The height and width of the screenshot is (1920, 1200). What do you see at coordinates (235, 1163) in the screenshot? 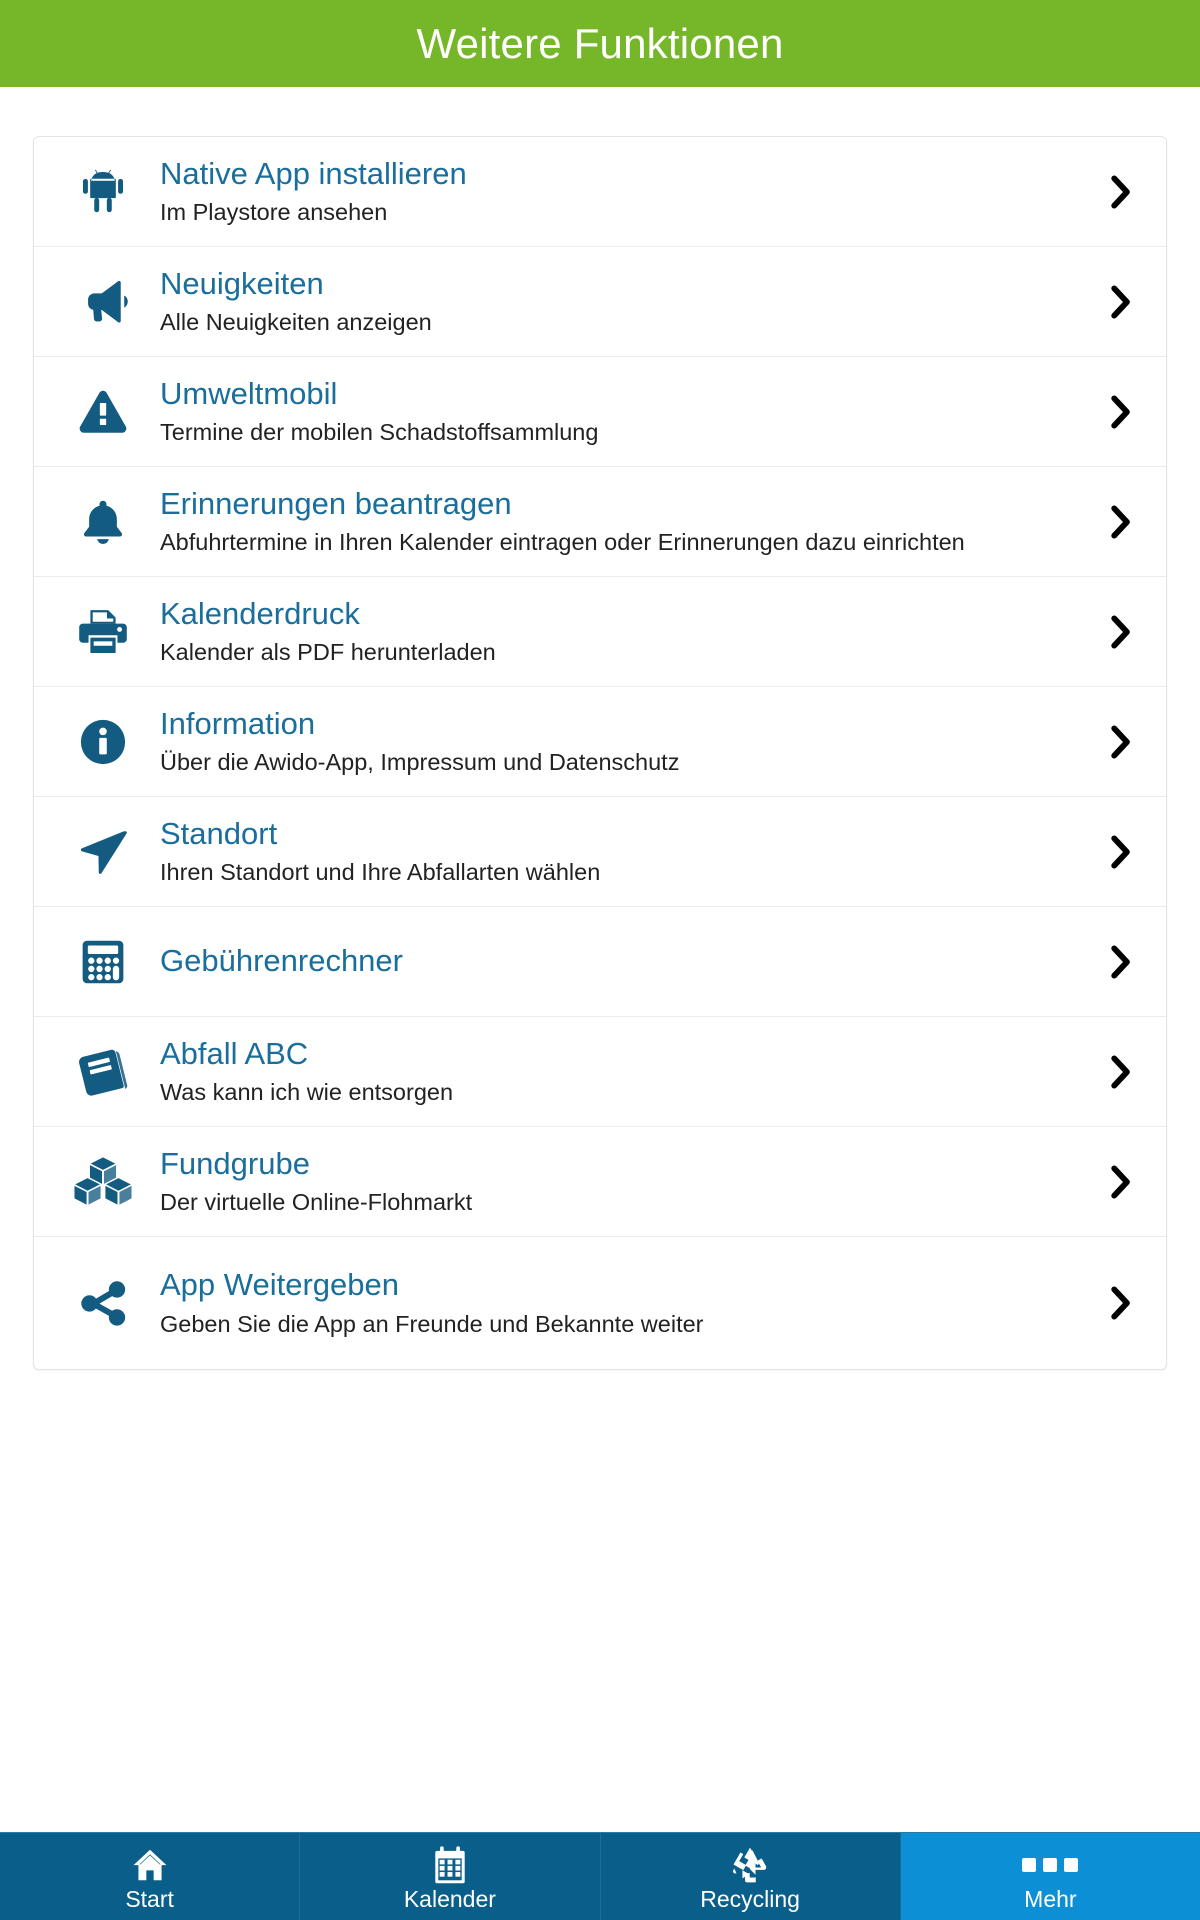
I see `list-item-title: Fundgrube` at bounding box center [235, 1163].